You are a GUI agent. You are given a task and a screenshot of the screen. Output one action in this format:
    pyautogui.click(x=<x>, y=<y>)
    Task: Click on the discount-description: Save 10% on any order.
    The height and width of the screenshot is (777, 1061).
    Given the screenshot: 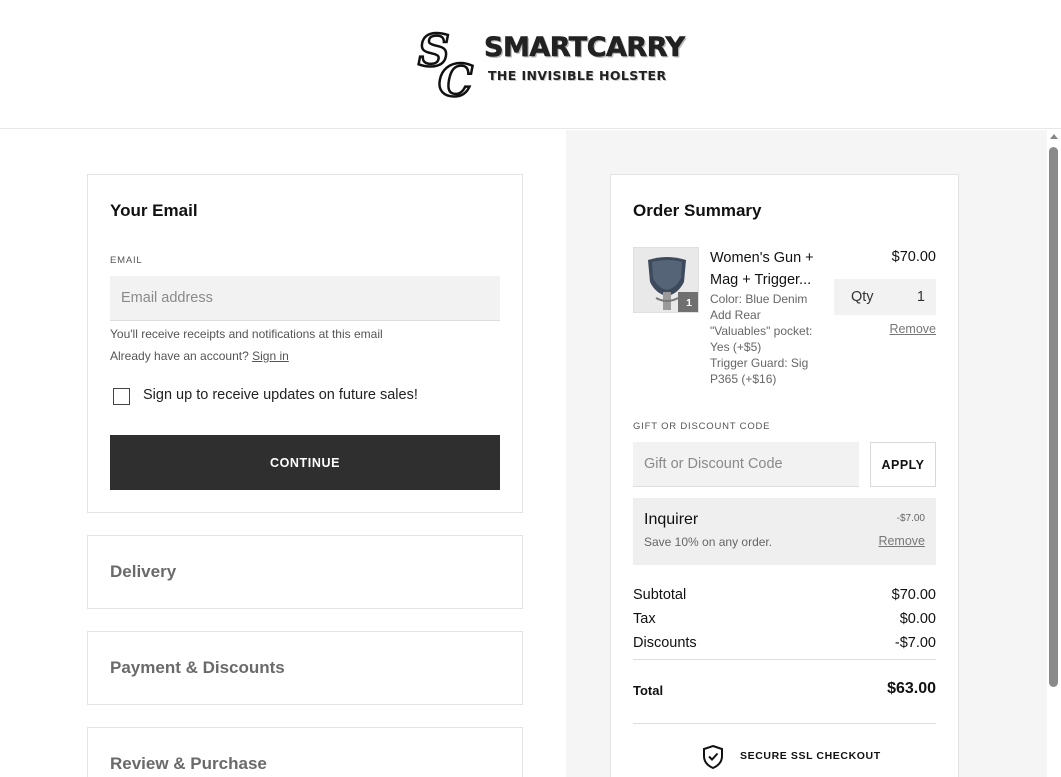 What is the action you would take?
    pyautogui.click(x=708, y=542)
    